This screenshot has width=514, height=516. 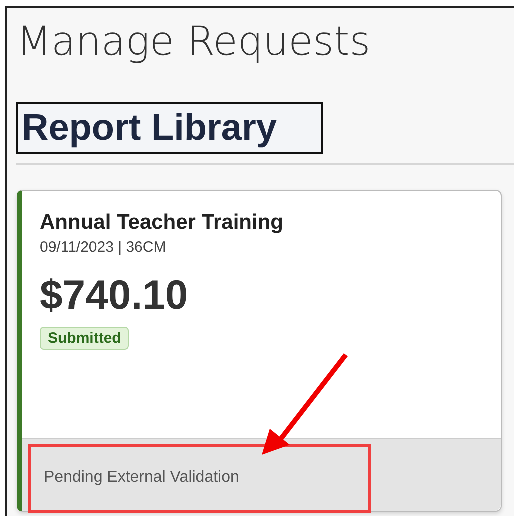 What do you see at coordinates (85, 338) in the screenshot?
I see `status-badge: Submitted` at bounding box center [85, 338].